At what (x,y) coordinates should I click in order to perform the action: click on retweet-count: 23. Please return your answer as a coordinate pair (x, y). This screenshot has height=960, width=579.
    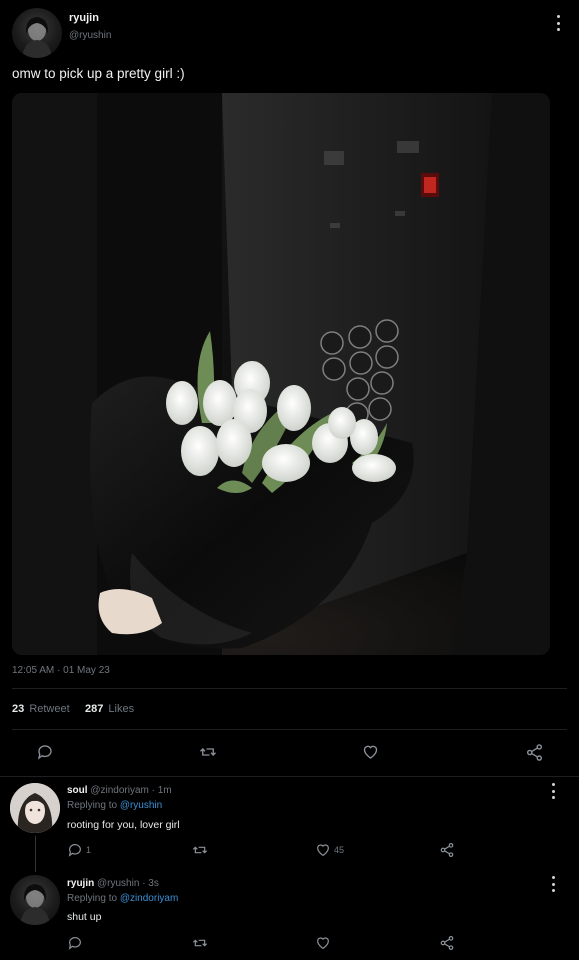
    Looking at the image, I should click on (18, 709).